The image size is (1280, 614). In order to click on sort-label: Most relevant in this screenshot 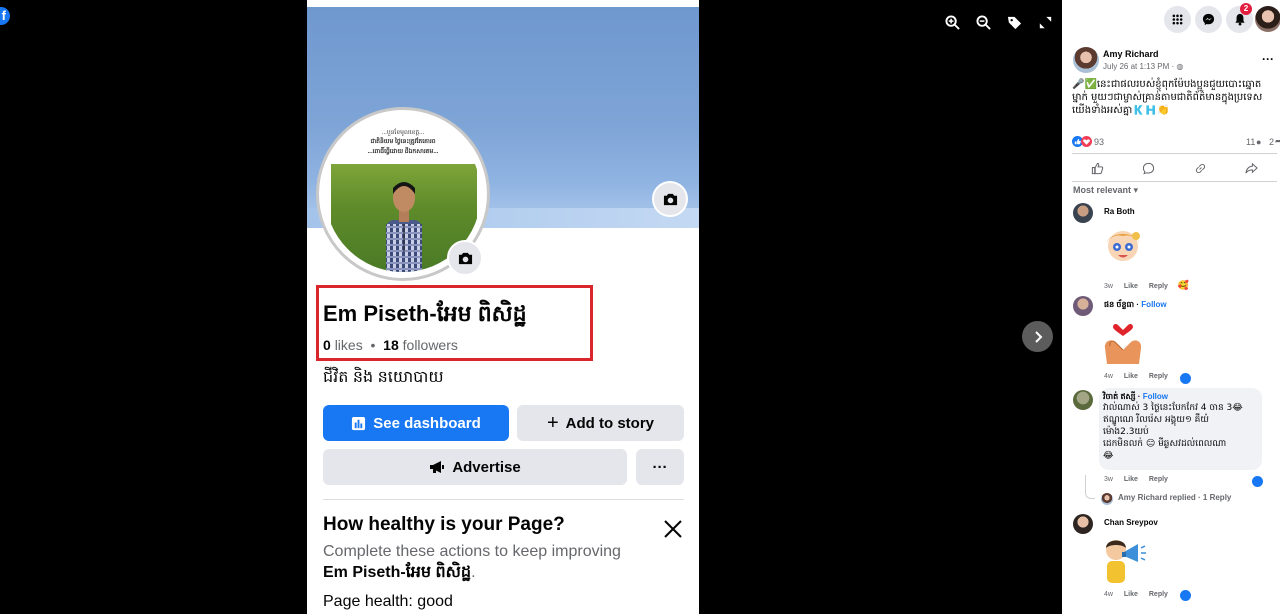, I will do `click(1102, 190)`.